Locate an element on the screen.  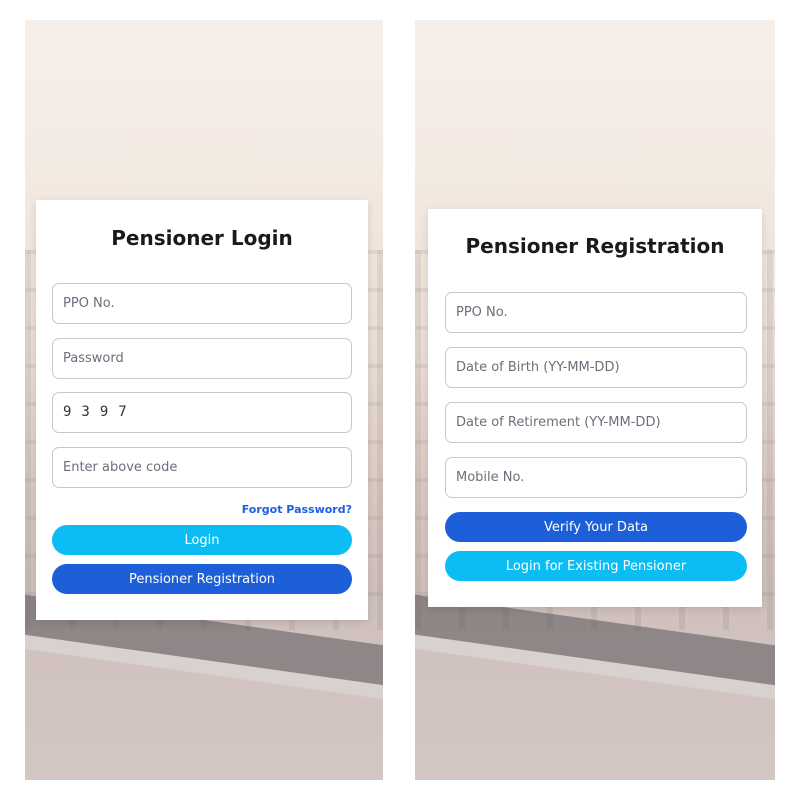
reg-ppo-number-input is located at coordinates (596, 312).